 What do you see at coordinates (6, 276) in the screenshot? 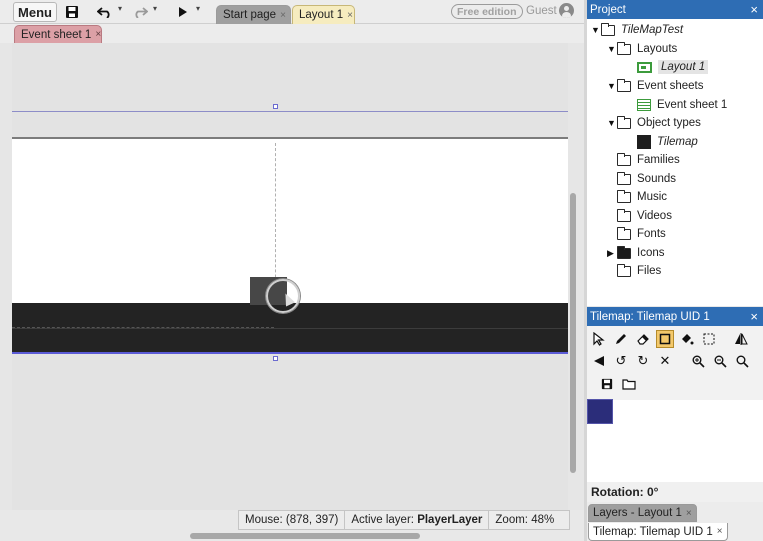
I see `canvas-margin` at bounding box center [6, 276].